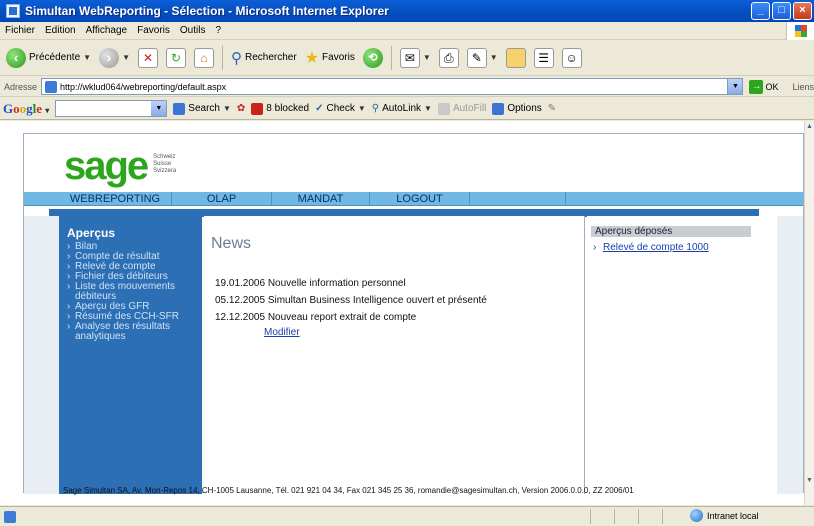  I want to click on research-button: ☰, so click(544, 58).